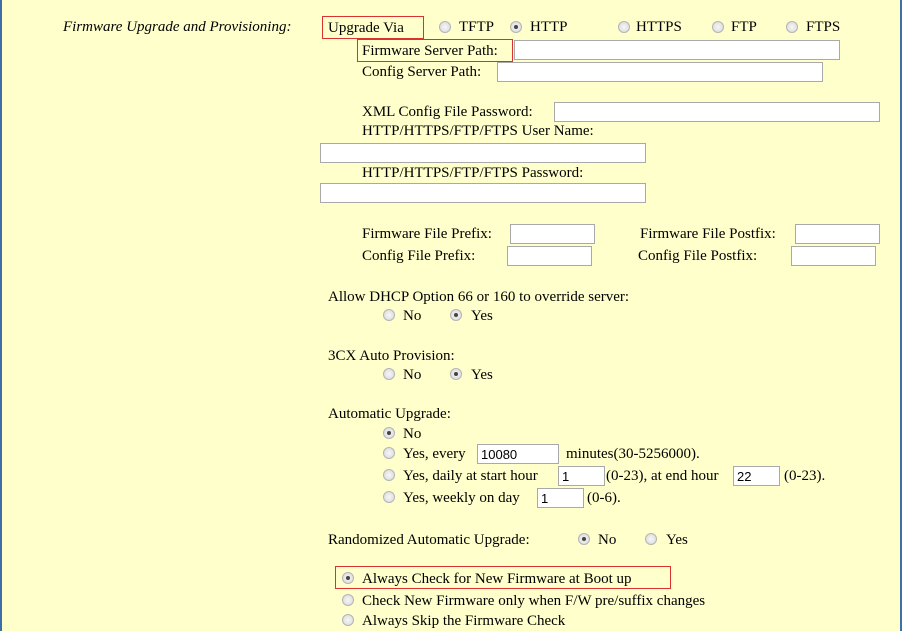  Describe the element at coordinates (624, 27) in the screenshot. I see `upgrade-via-https-radio` at that location.